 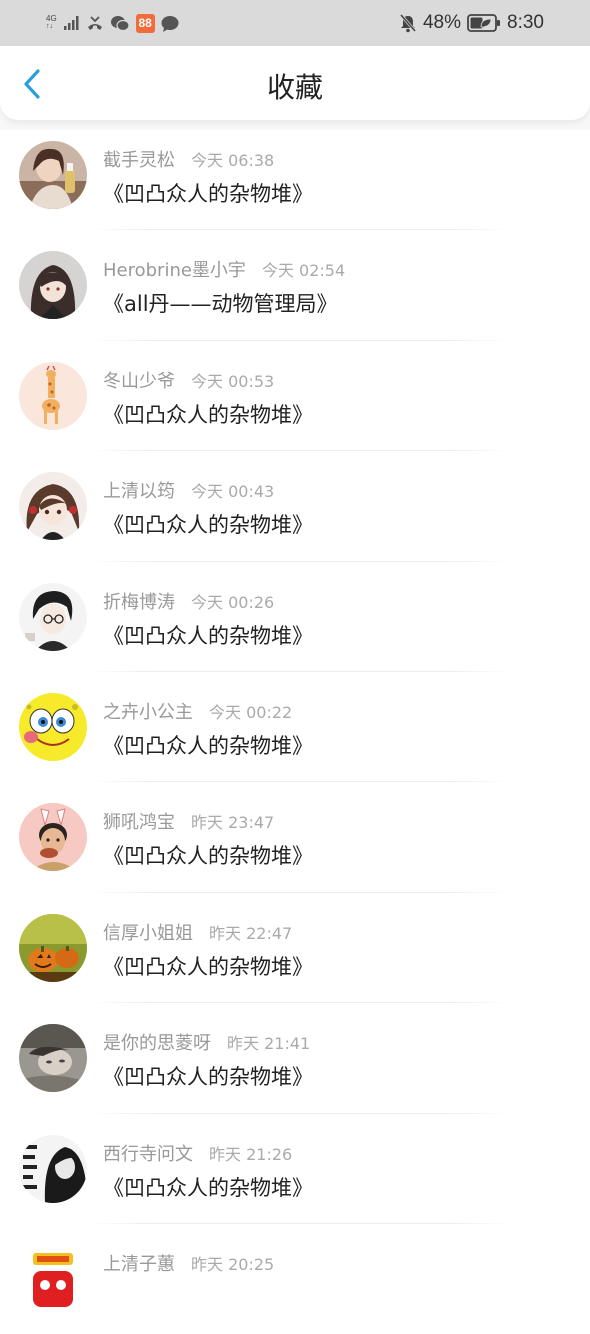 What do you see at coordinates (139, 601) in the screenshot?
I see `user-name: 折梅博涛` at bounding box center [139, 601].